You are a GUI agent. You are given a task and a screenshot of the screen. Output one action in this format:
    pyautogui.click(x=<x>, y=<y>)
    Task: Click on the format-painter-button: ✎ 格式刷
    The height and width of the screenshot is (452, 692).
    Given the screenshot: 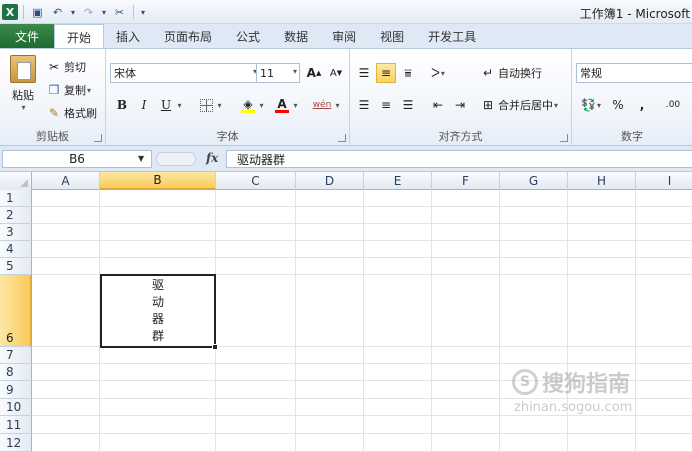 What is the action you would take?
    pyautogui.click(x=71, y=113)
    